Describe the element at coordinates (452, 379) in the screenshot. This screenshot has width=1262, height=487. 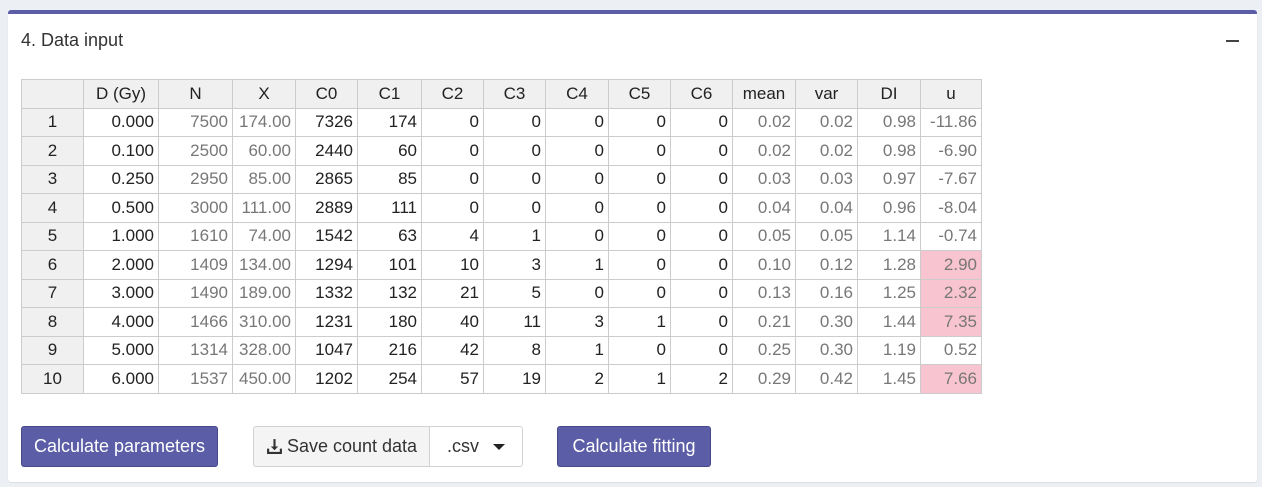
I see `table-cell: 57` at that location.